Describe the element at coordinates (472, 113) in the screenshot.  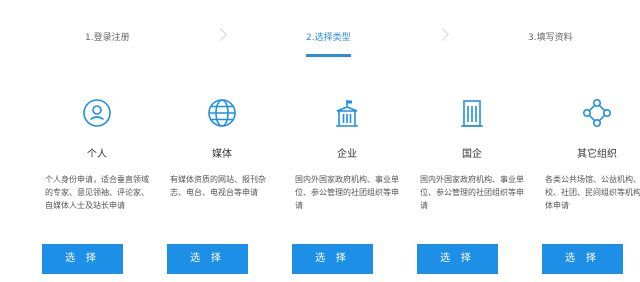
I see `office-building-icon` at that location.